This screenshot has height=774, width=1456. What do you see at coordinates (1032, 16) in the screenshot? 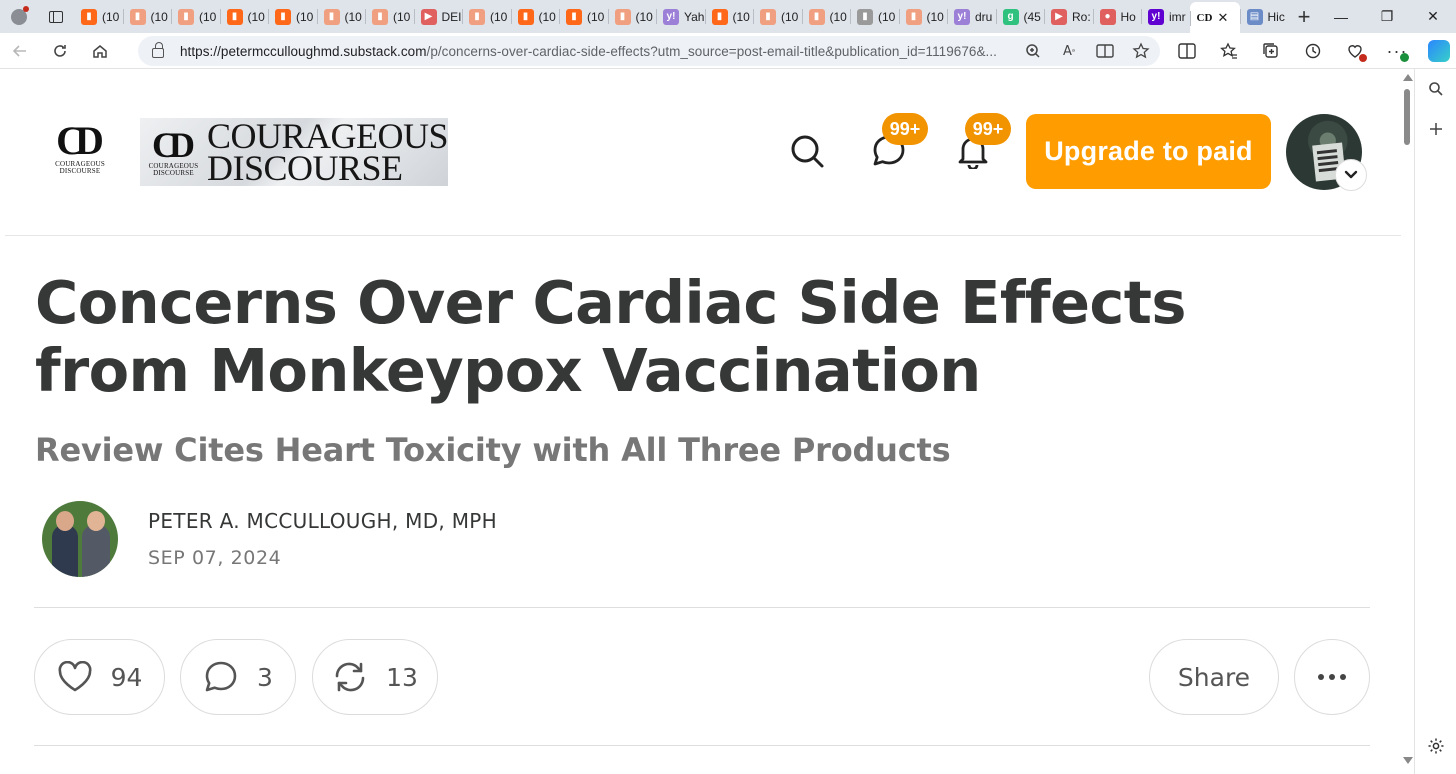
I see `tab-title: (45` at bounding box center [1032, 16].